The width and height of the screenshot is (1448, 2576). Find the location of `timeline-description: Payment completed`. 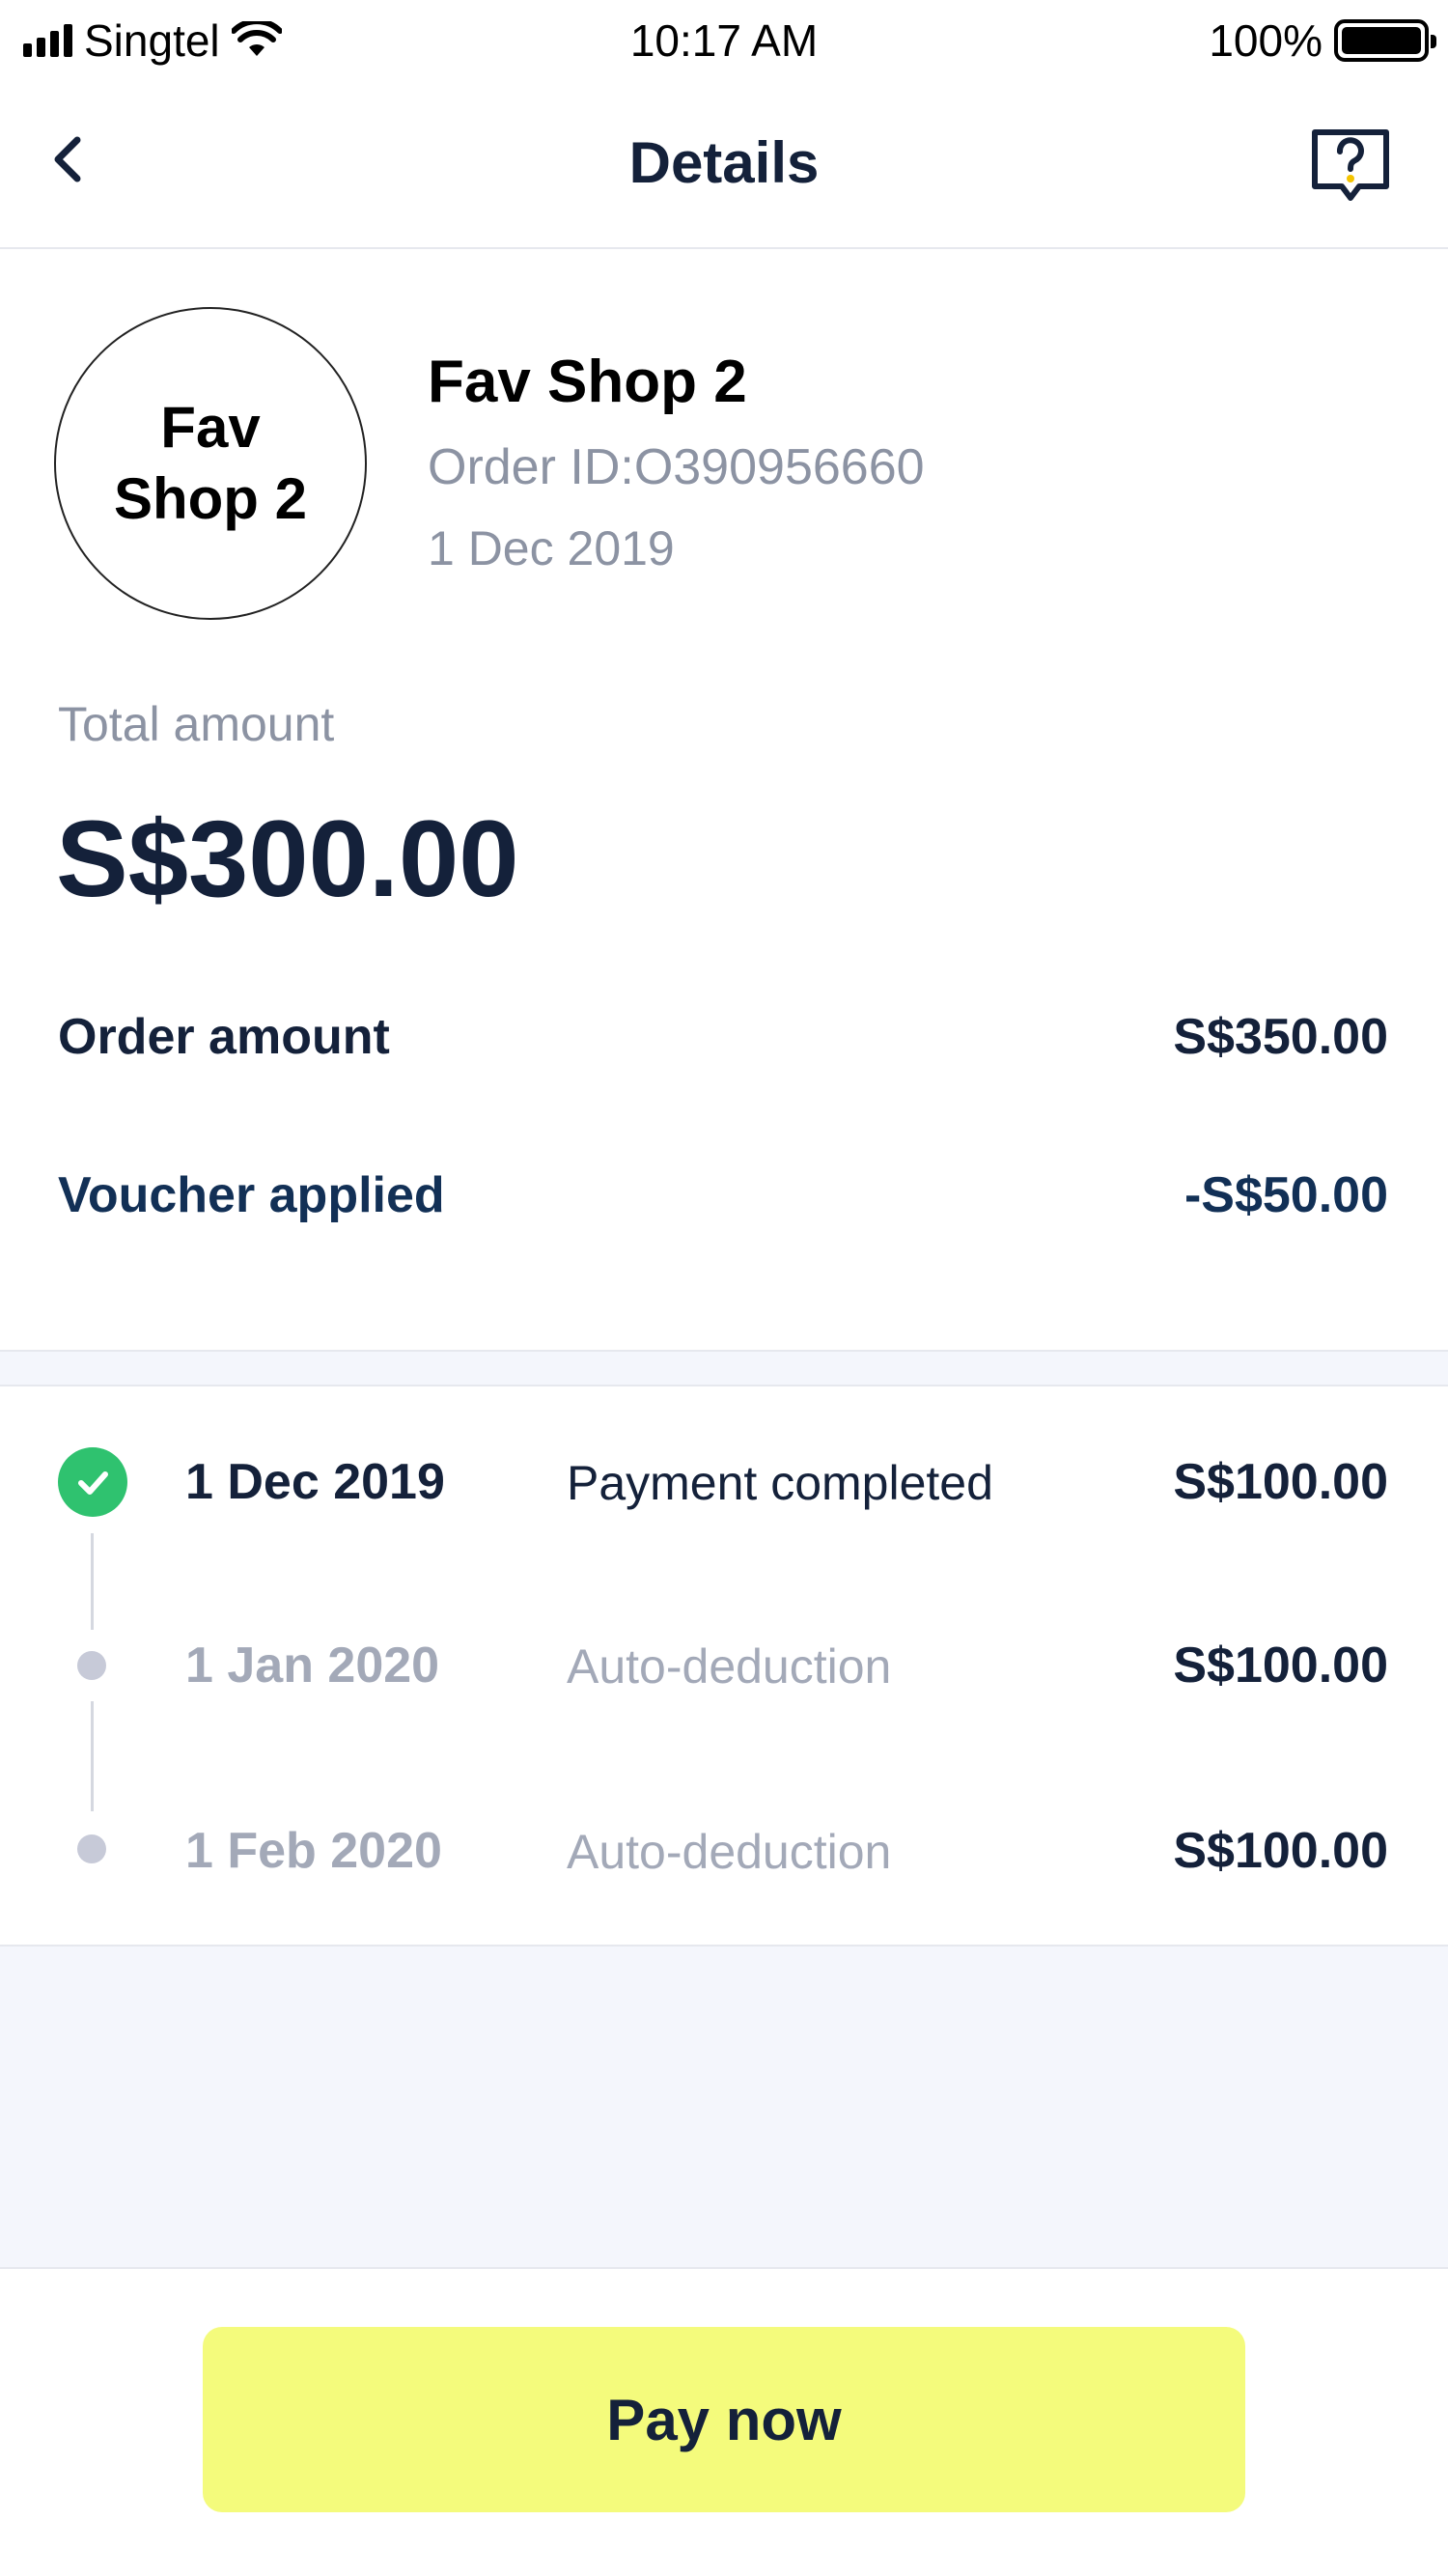

timeline-description: Payment completed is located at coordinates (780, 1483).